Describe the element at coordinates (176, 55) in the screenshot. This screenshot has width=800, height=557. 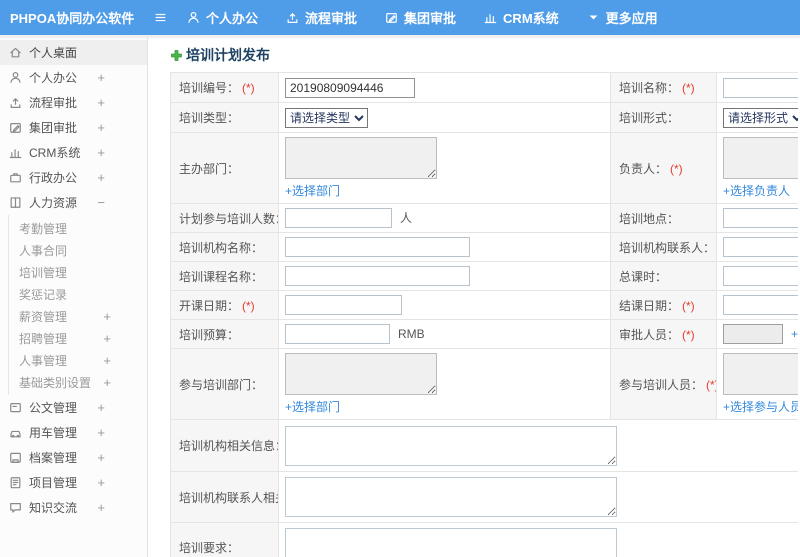
I see `plus-icon` at that location.